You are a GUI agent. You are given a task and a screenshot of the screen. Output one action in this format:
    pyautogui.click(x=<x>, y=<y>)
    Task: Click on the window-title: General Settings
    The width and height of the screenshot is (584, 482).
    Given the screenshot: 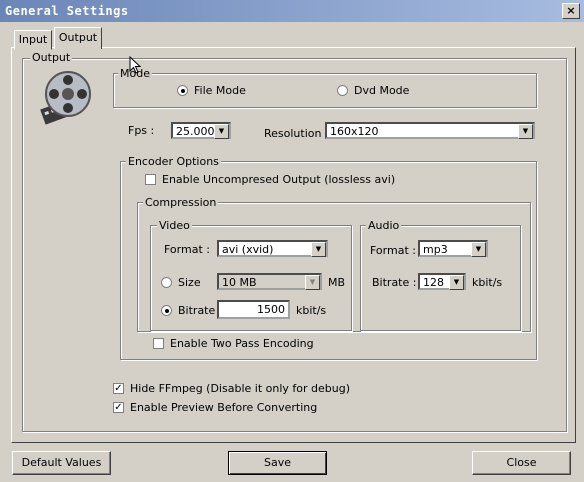 What is the action you would take?
    pyautogui.click(x=67, y=11)
    